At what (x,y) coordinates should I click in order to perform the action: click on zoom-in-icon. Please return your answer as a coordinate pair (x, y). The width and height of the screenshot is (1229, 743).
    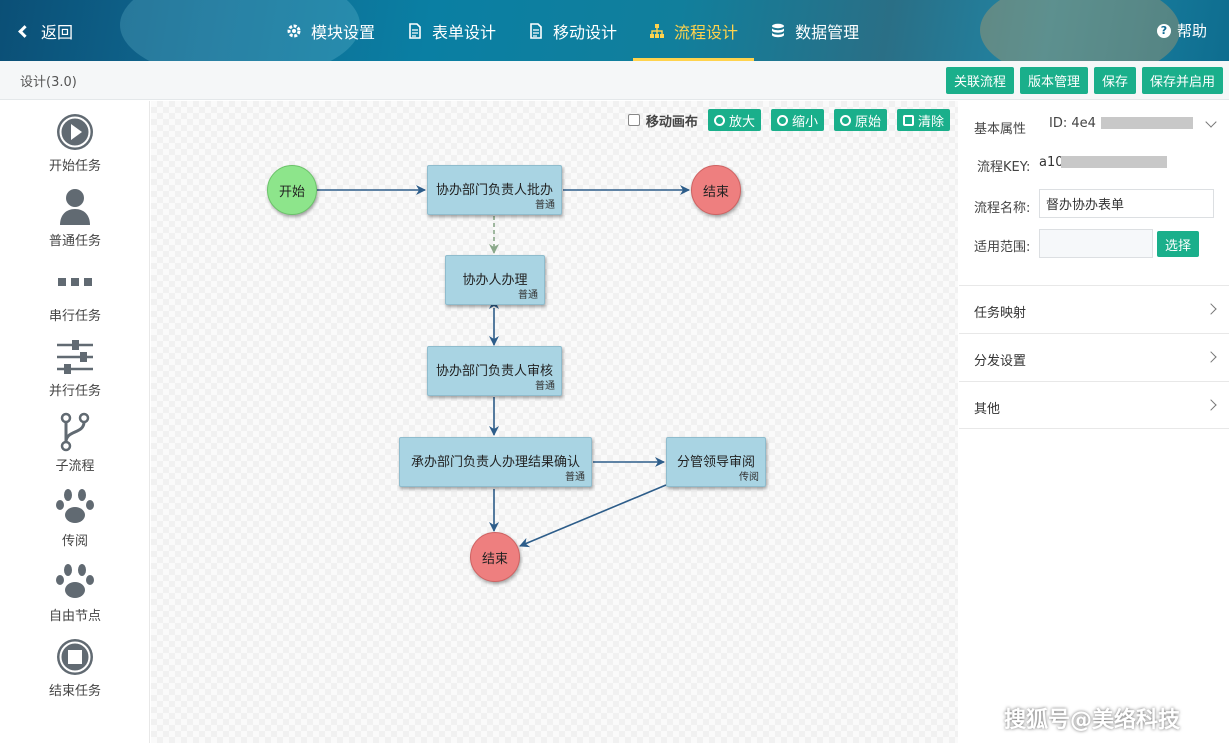
    Looking at the image, I should click on (719, 120).